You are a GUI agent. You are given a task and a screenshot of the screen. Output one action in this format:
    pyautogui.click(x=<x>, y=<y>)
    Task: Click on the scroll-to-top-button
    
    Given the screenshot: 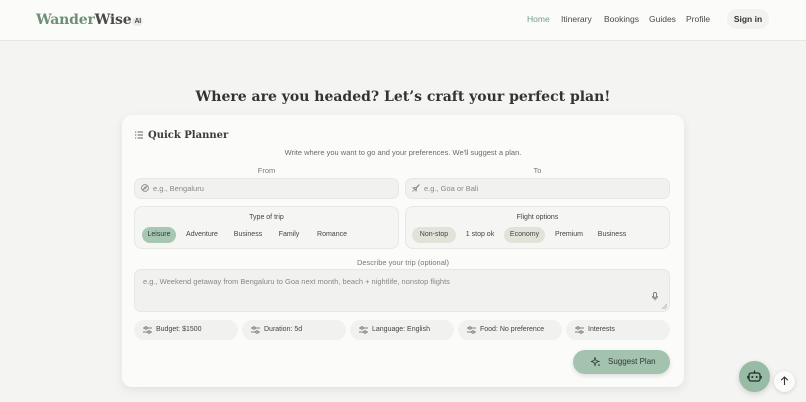 What is the action you would take?
    pyautogui.click(x=784, y=381)
    